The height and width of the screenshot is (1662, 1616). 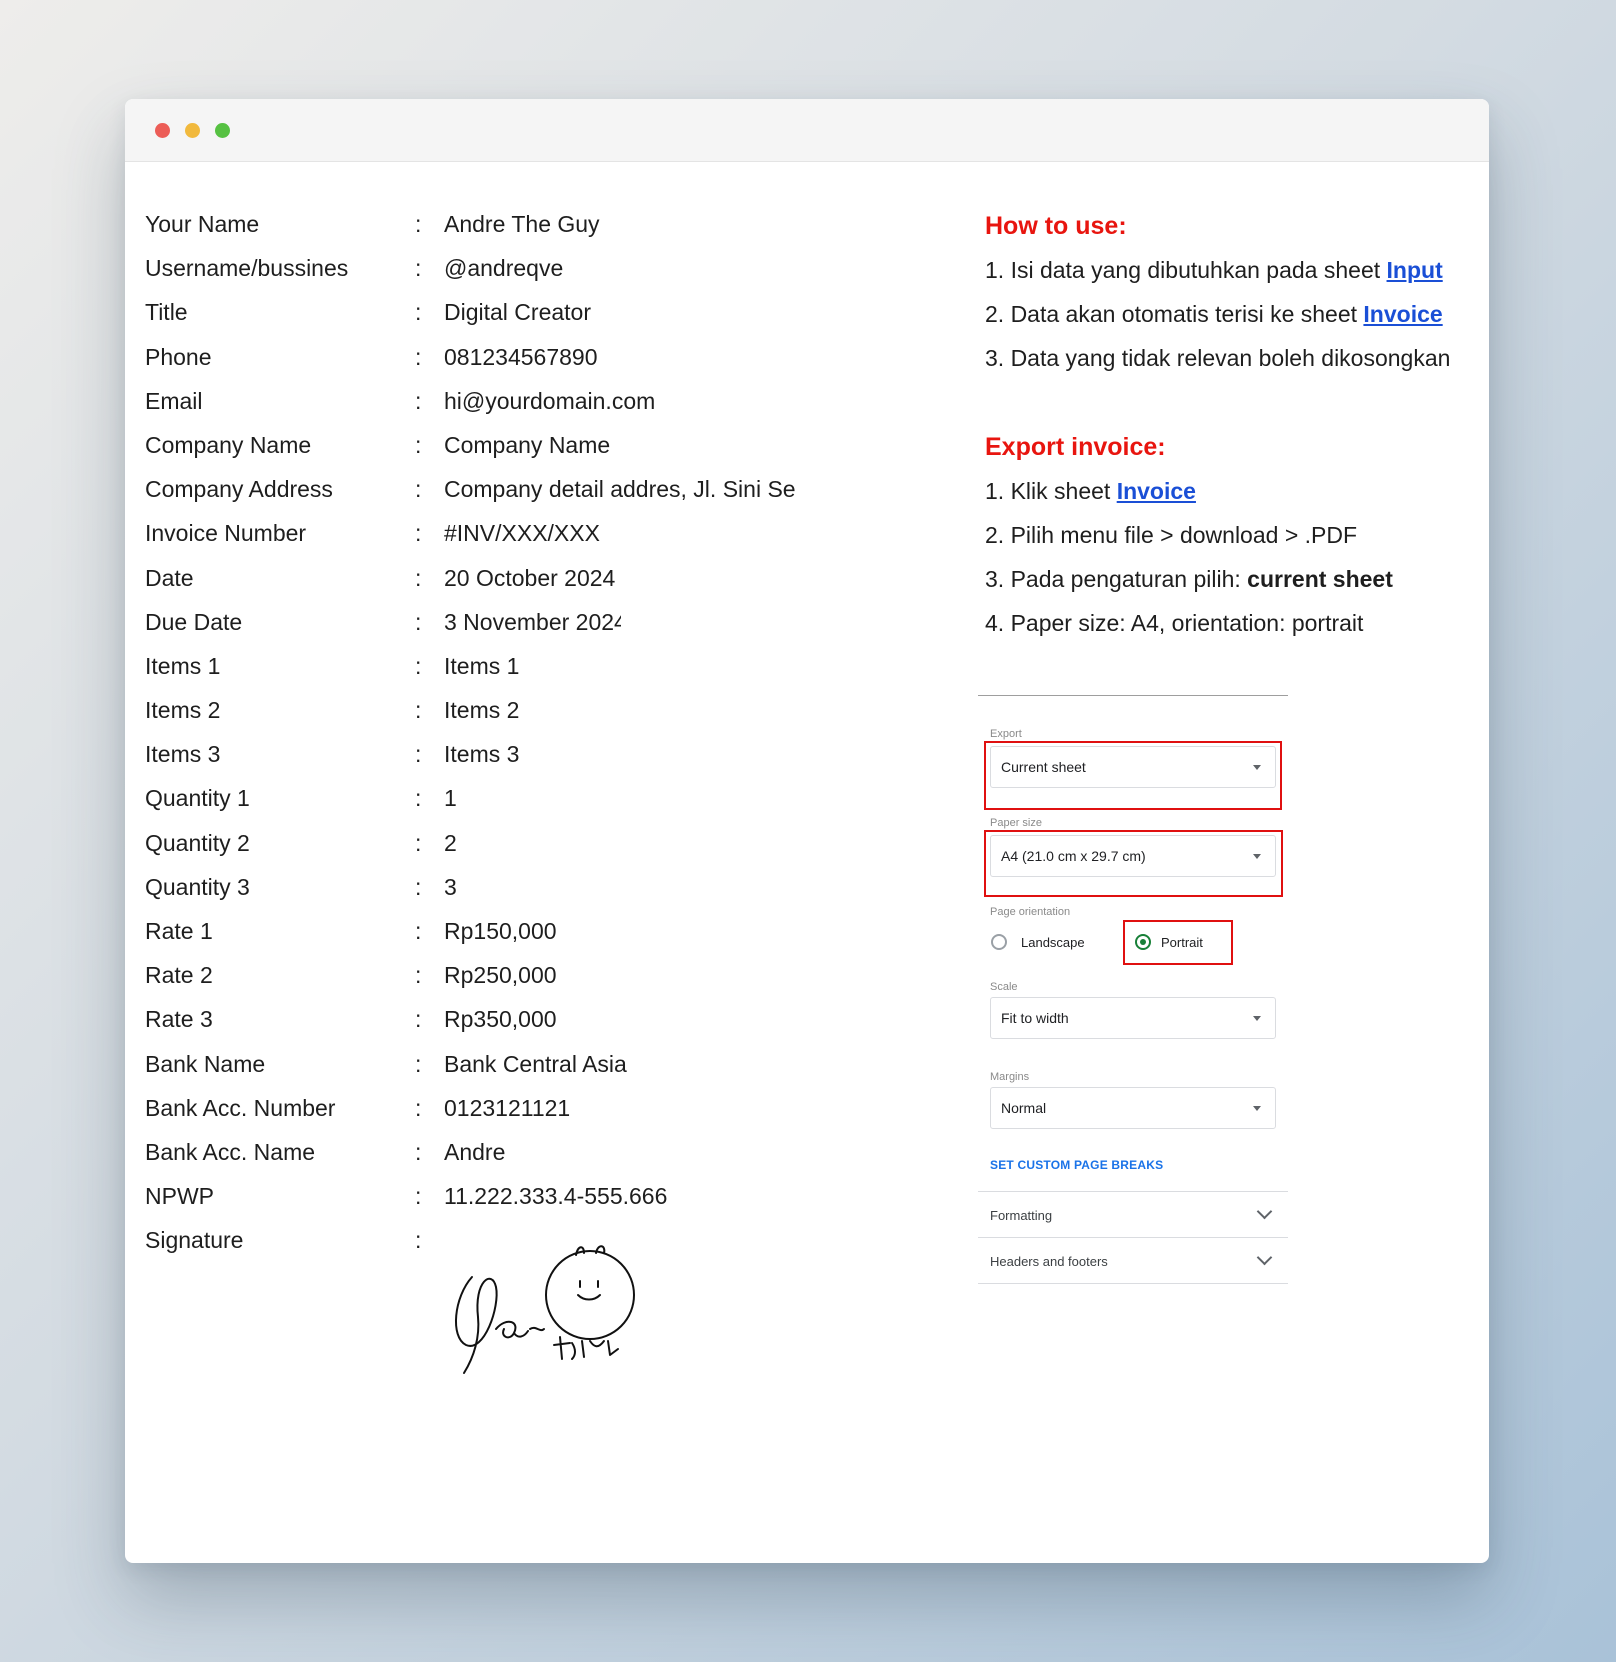 What do you see at coordinates (1133, 1108) in the screenshot?
I see `margins-select: Normal` at bounding box center [1133, 1108].